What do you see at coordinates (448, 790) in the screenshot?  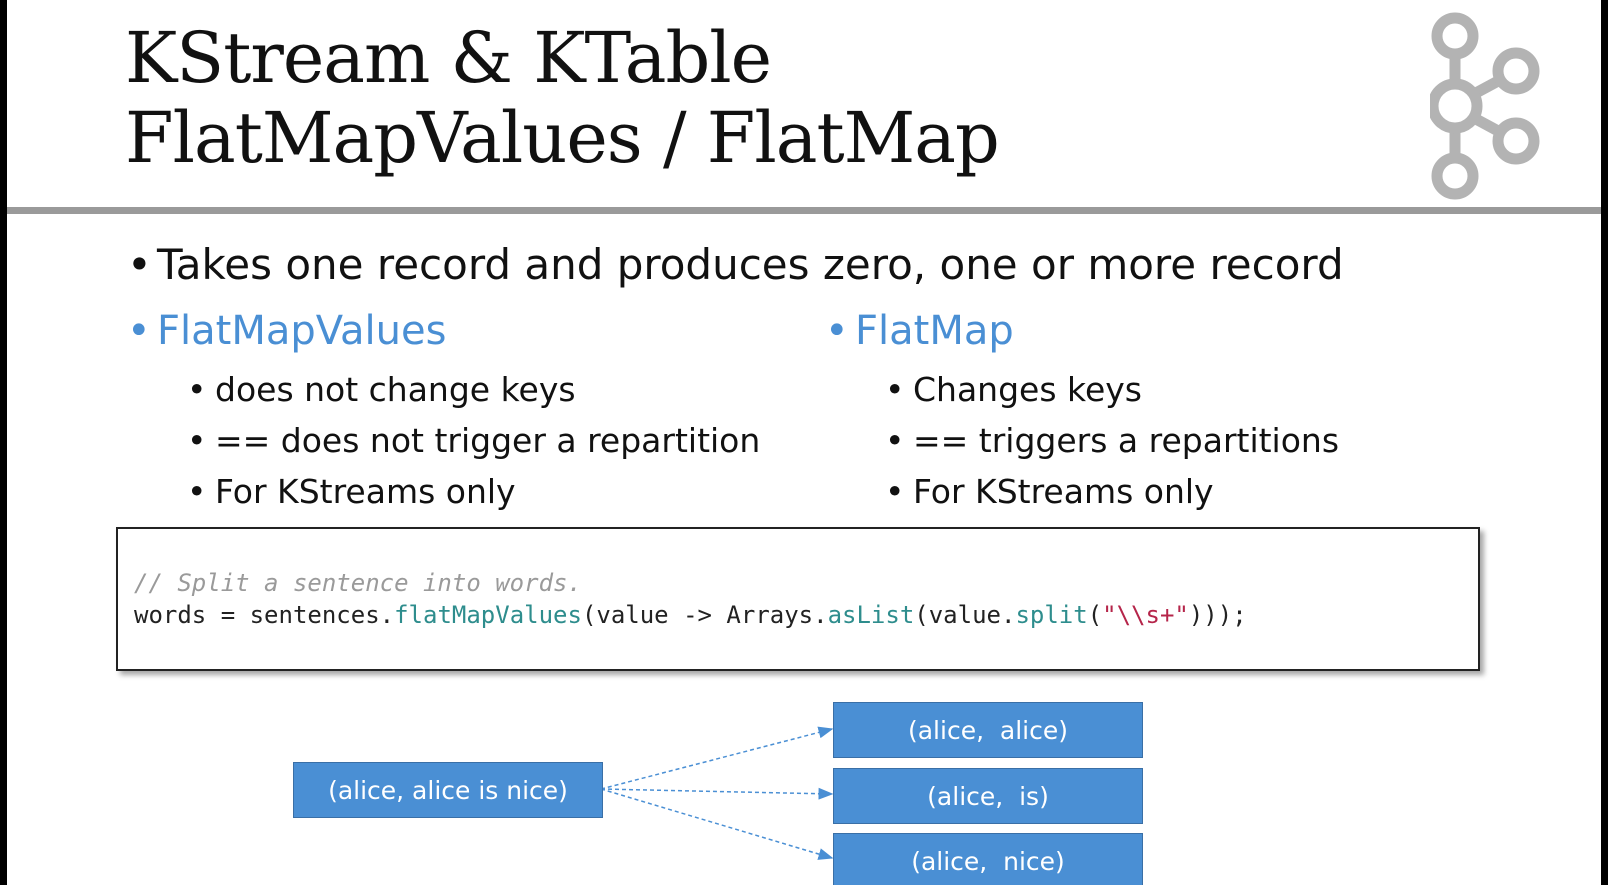 I see `source-record-box: (alice, alice is nice)` at bounding box center [448, 790].